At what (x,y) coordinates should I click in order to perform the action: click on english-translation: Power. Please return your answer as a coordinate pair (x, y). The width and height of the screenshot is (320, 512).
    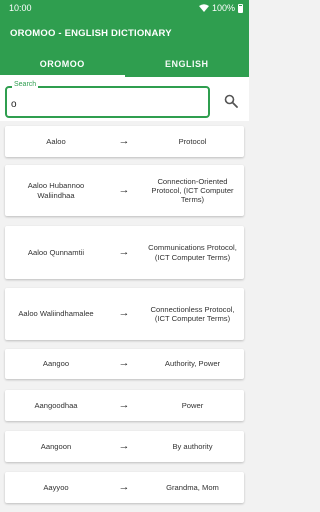
    Looking at the image, I should click on (192, 405).